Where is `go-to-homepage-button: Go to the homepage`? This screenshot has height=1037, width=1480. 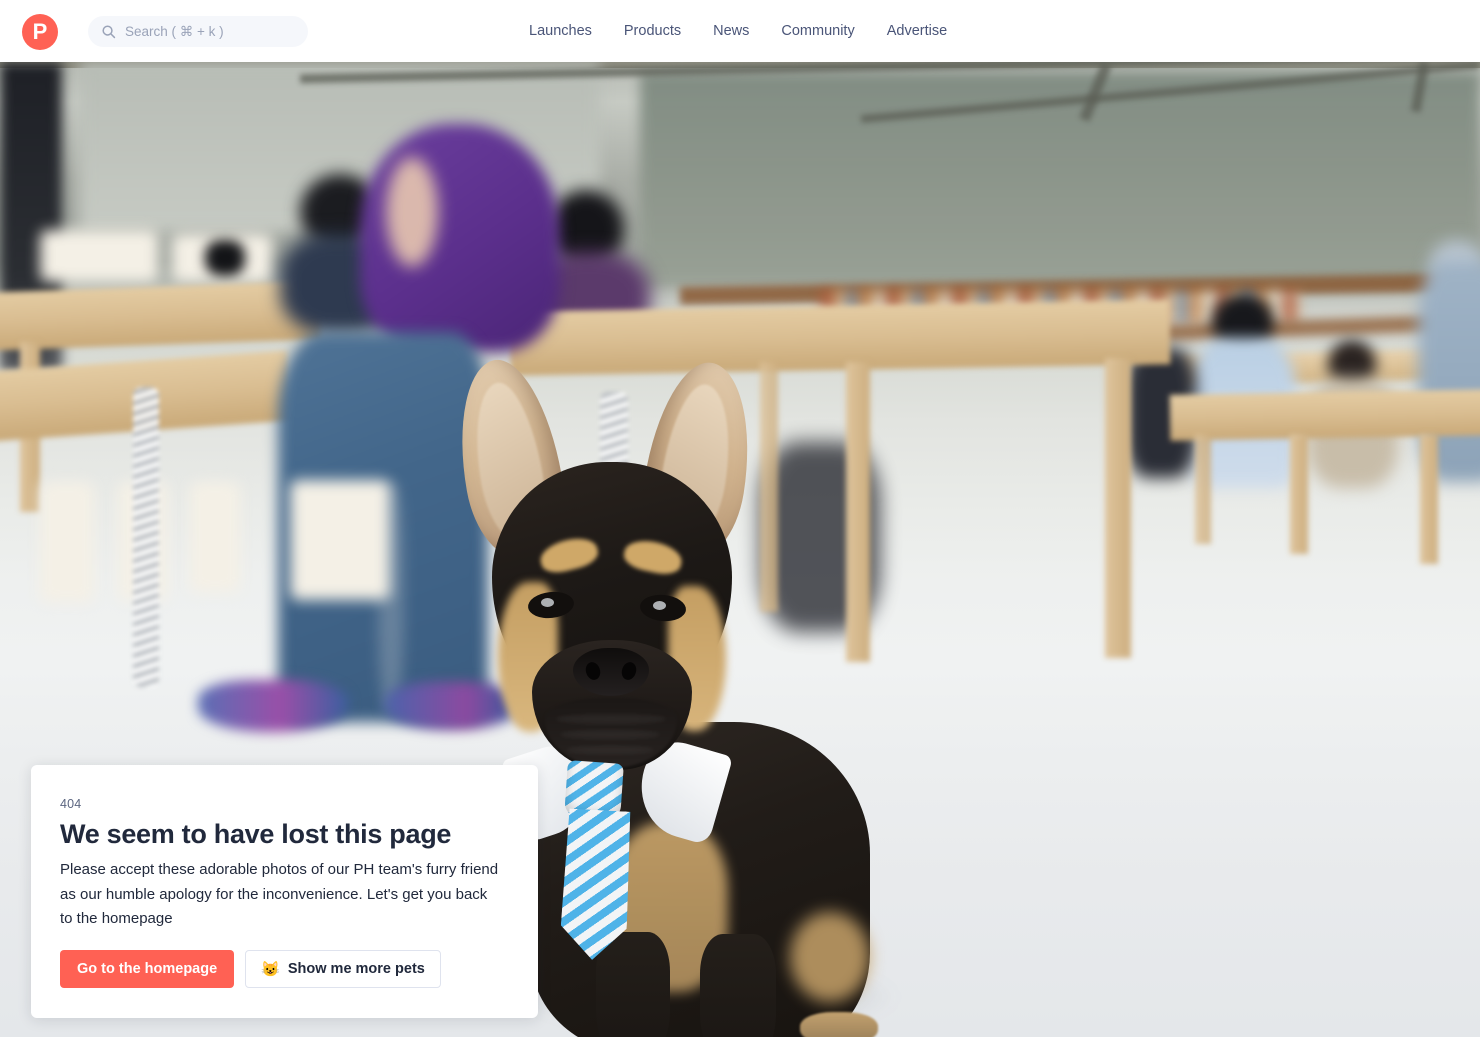
go-to-homepage-button: Go to the homepage is located at coordinates (147, 969).